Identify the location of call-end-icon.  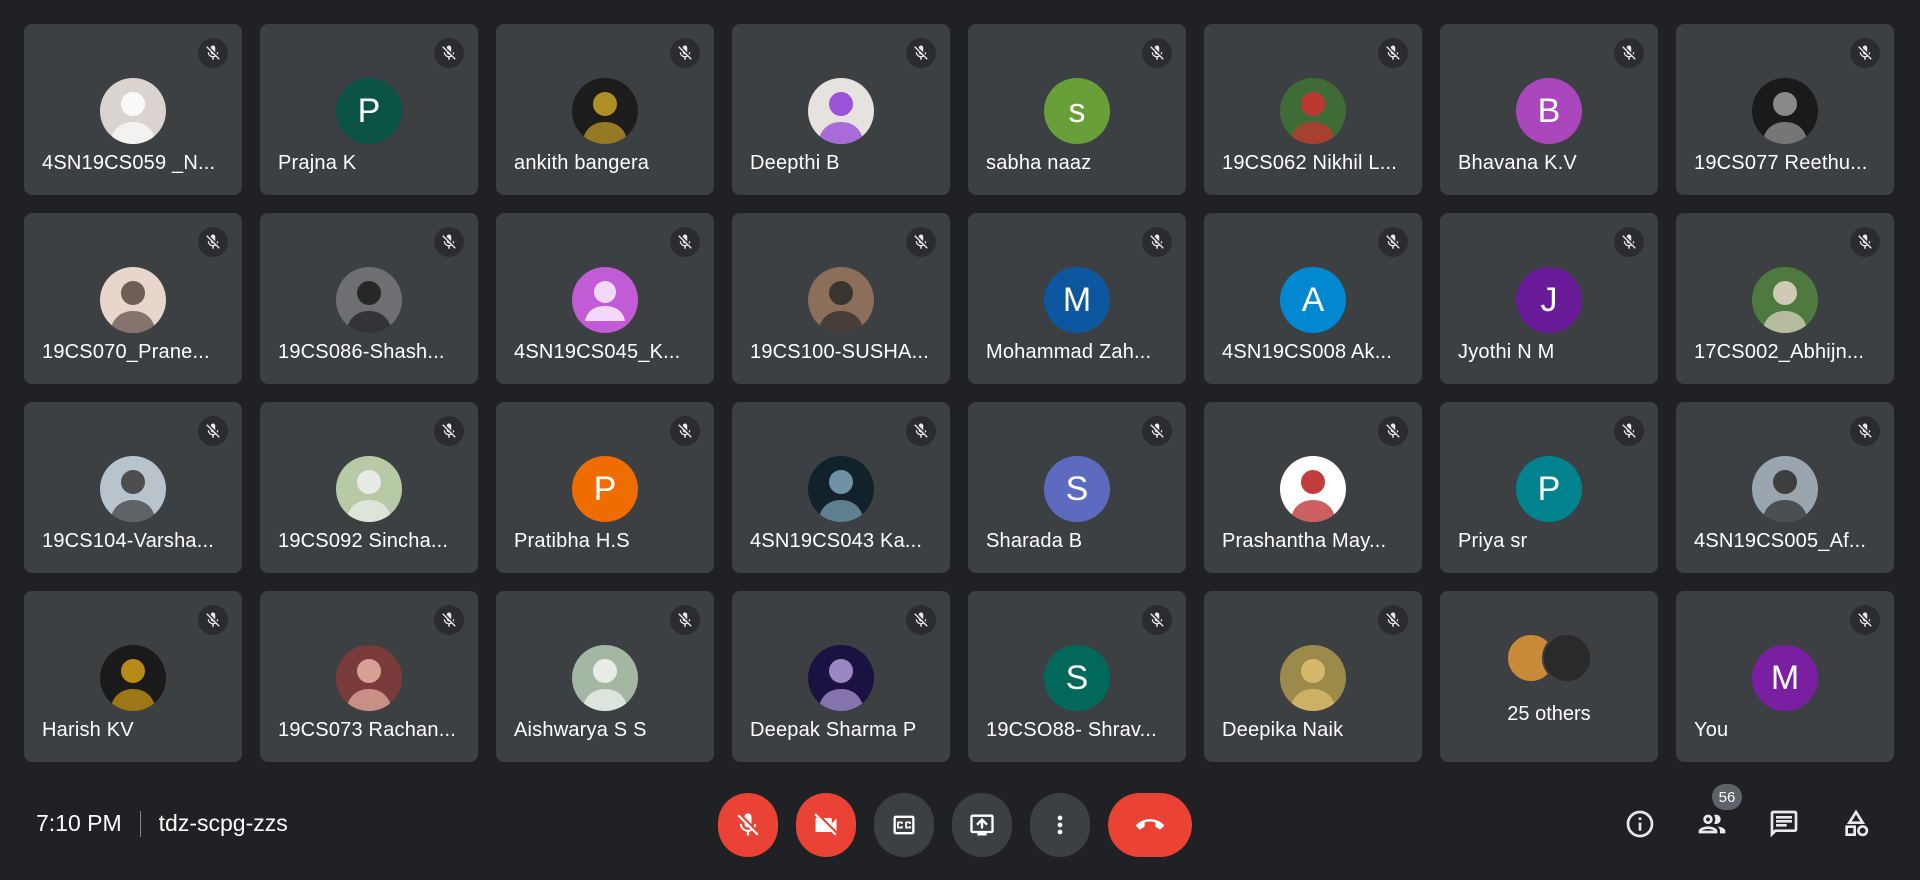
(1150, 824).